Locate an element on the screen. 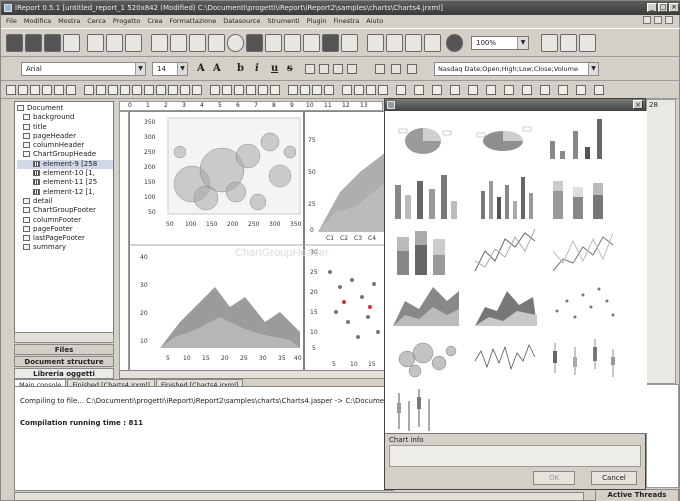  copy-icon is located at coordinates (114, 43).